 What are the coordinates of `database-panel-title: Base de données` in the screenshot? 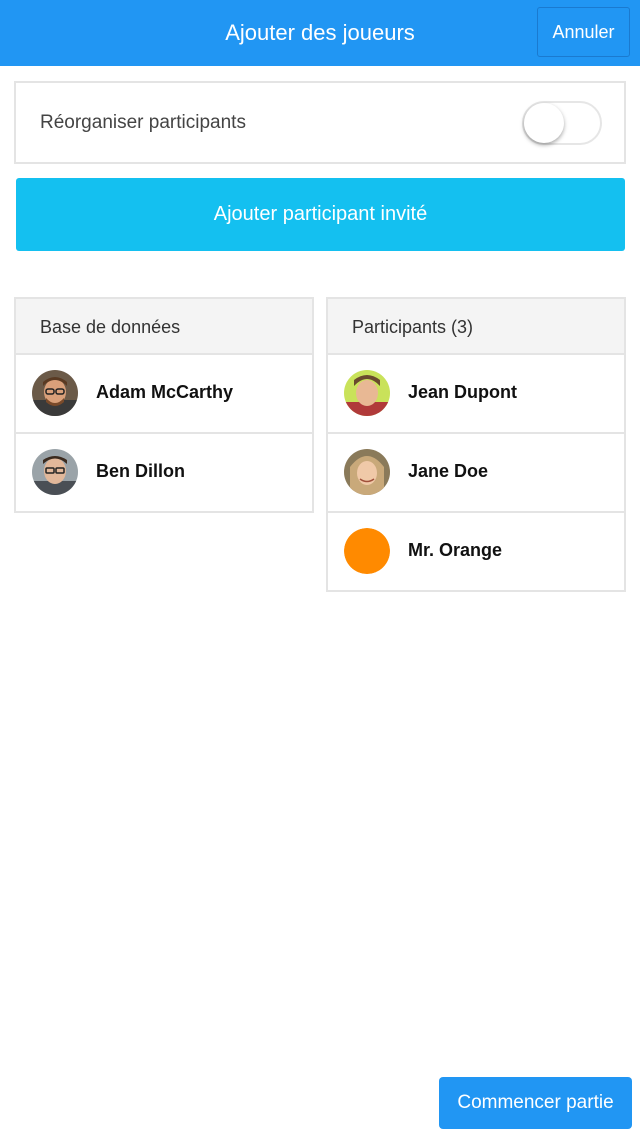 It's located at (164, 327).